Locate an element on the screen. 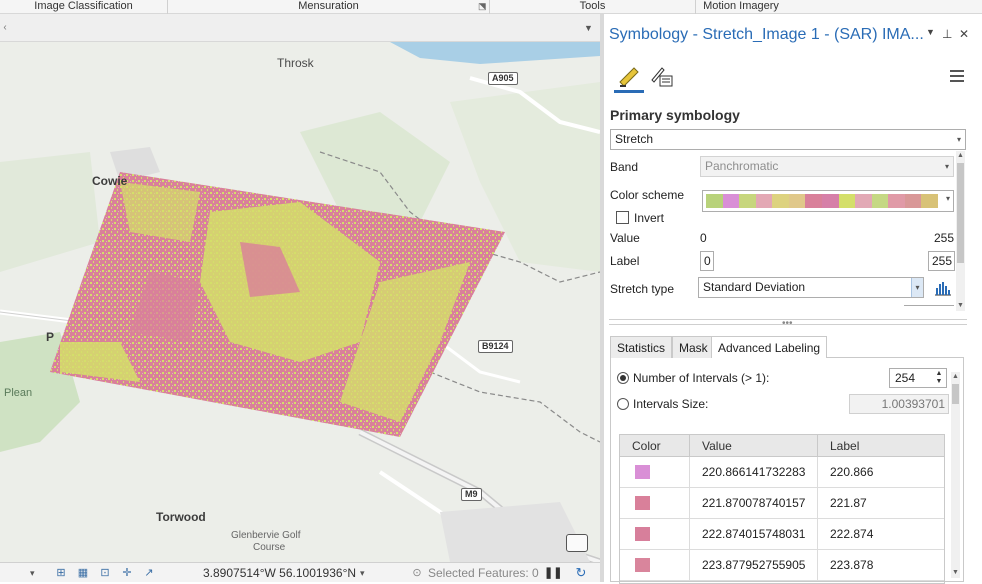 This screenshot has width=982, height=584. secondary-symbology-icon is located at coordinates (662, 76).